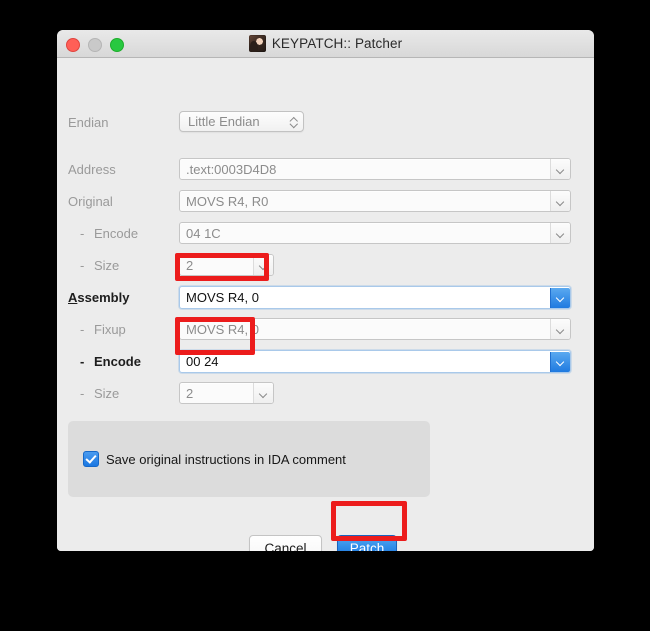 The width and height of the screenshot is (650, 631). I want to click on original-encode-value: 04 1C, so click(203, 233).